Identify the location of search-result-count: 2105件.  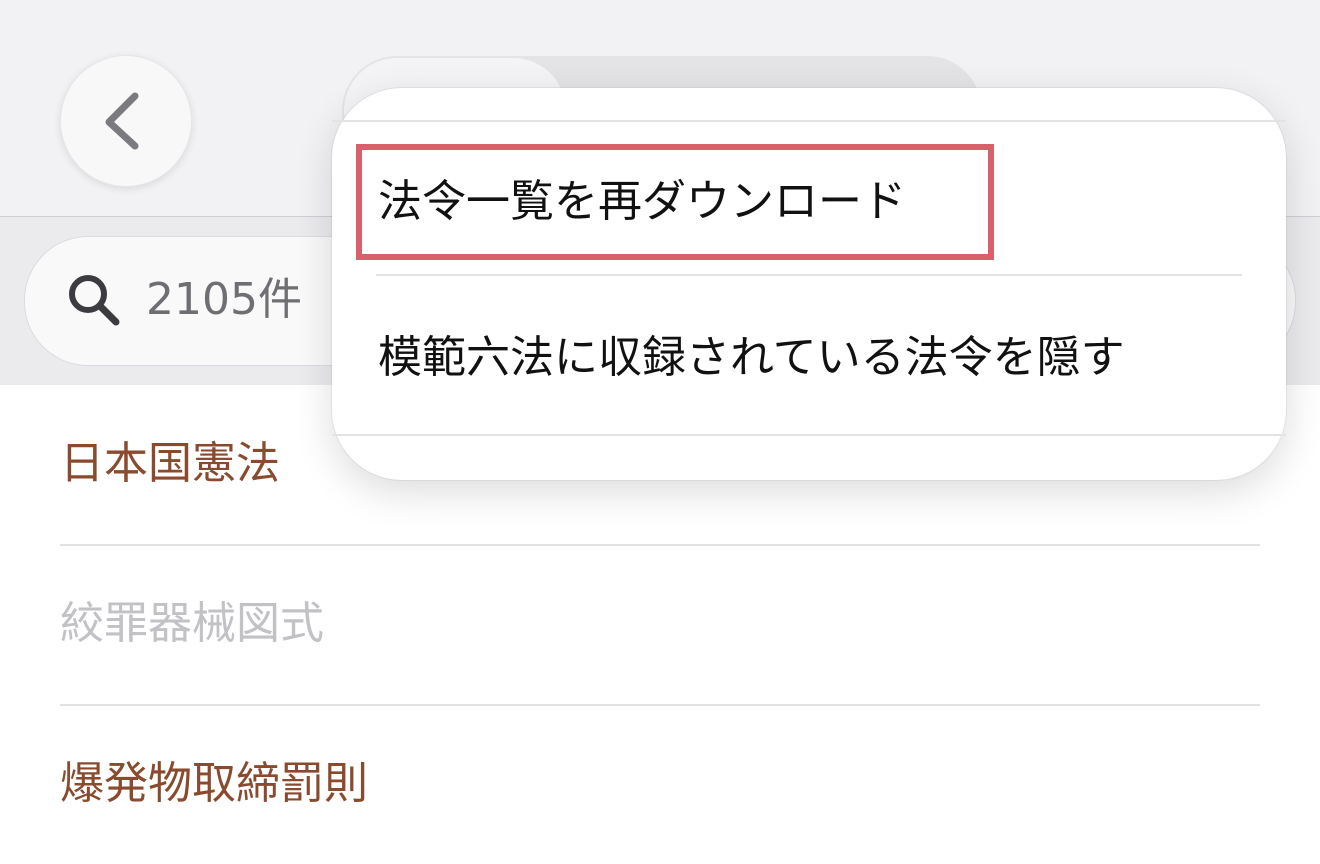
(224, 299).